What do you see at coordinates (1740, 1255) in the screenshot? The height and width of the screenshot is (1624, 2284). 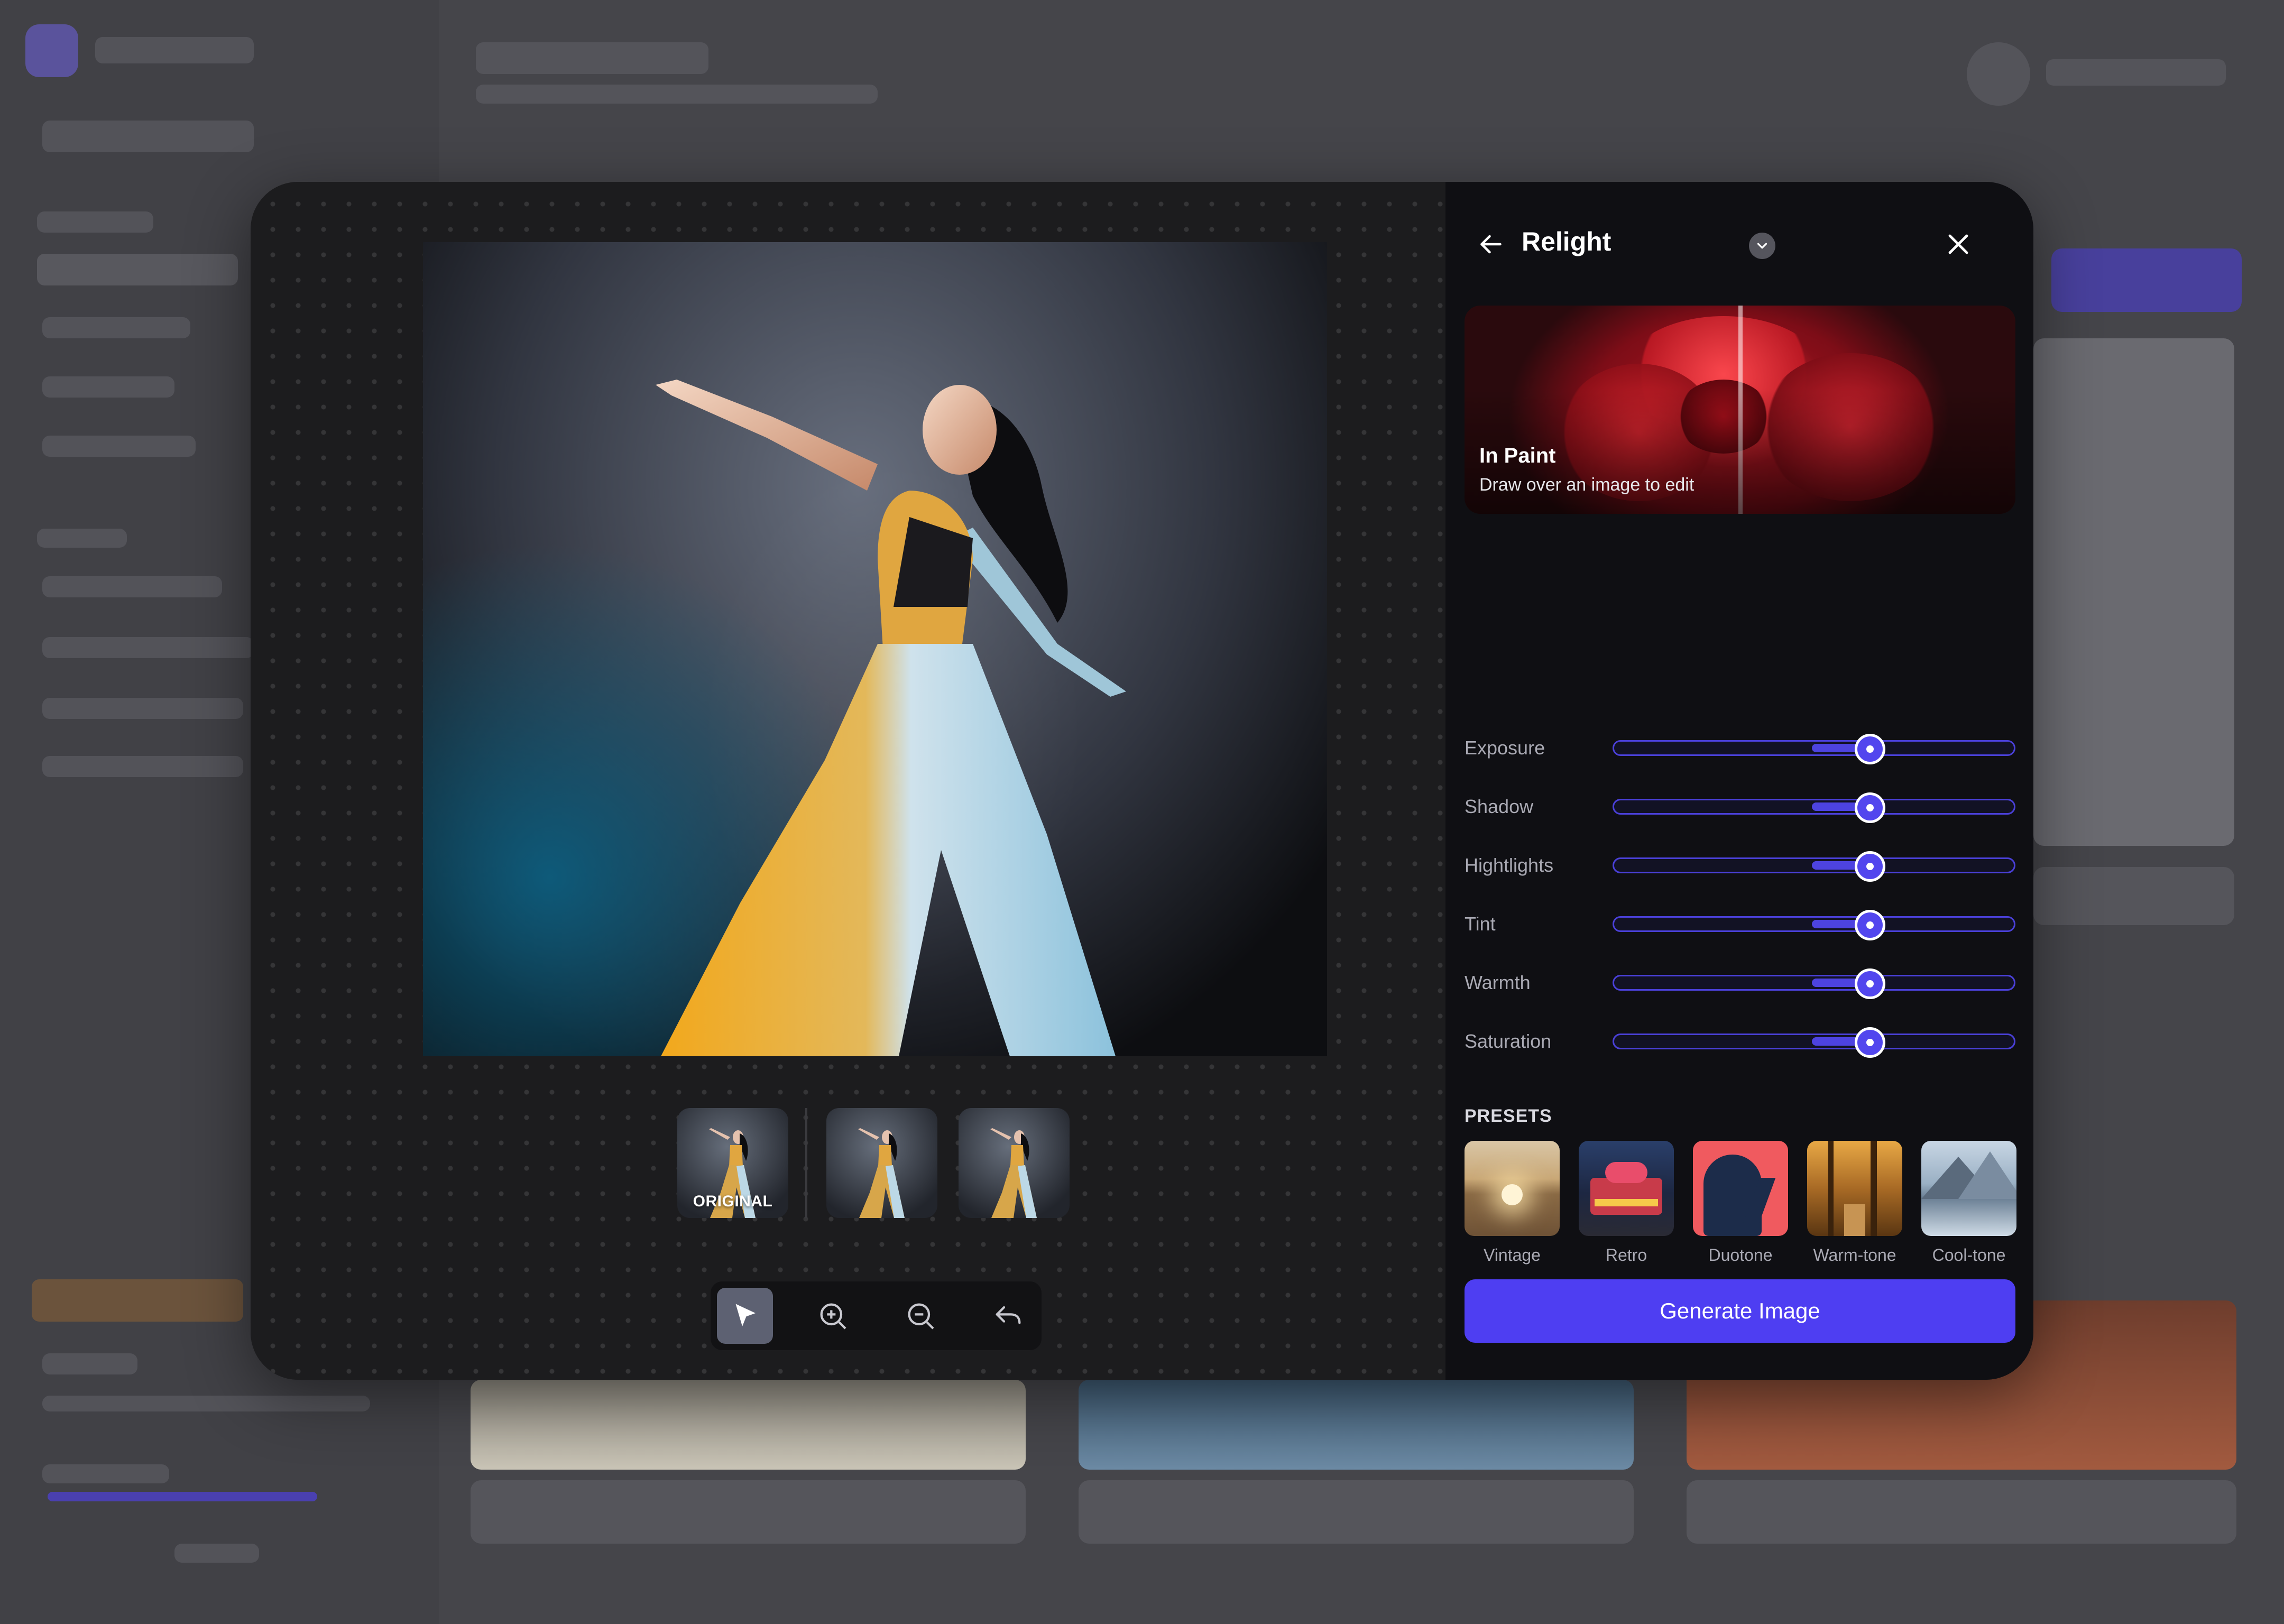 I see `preset-label: Duotone` at bounding box center [1740, 1255].